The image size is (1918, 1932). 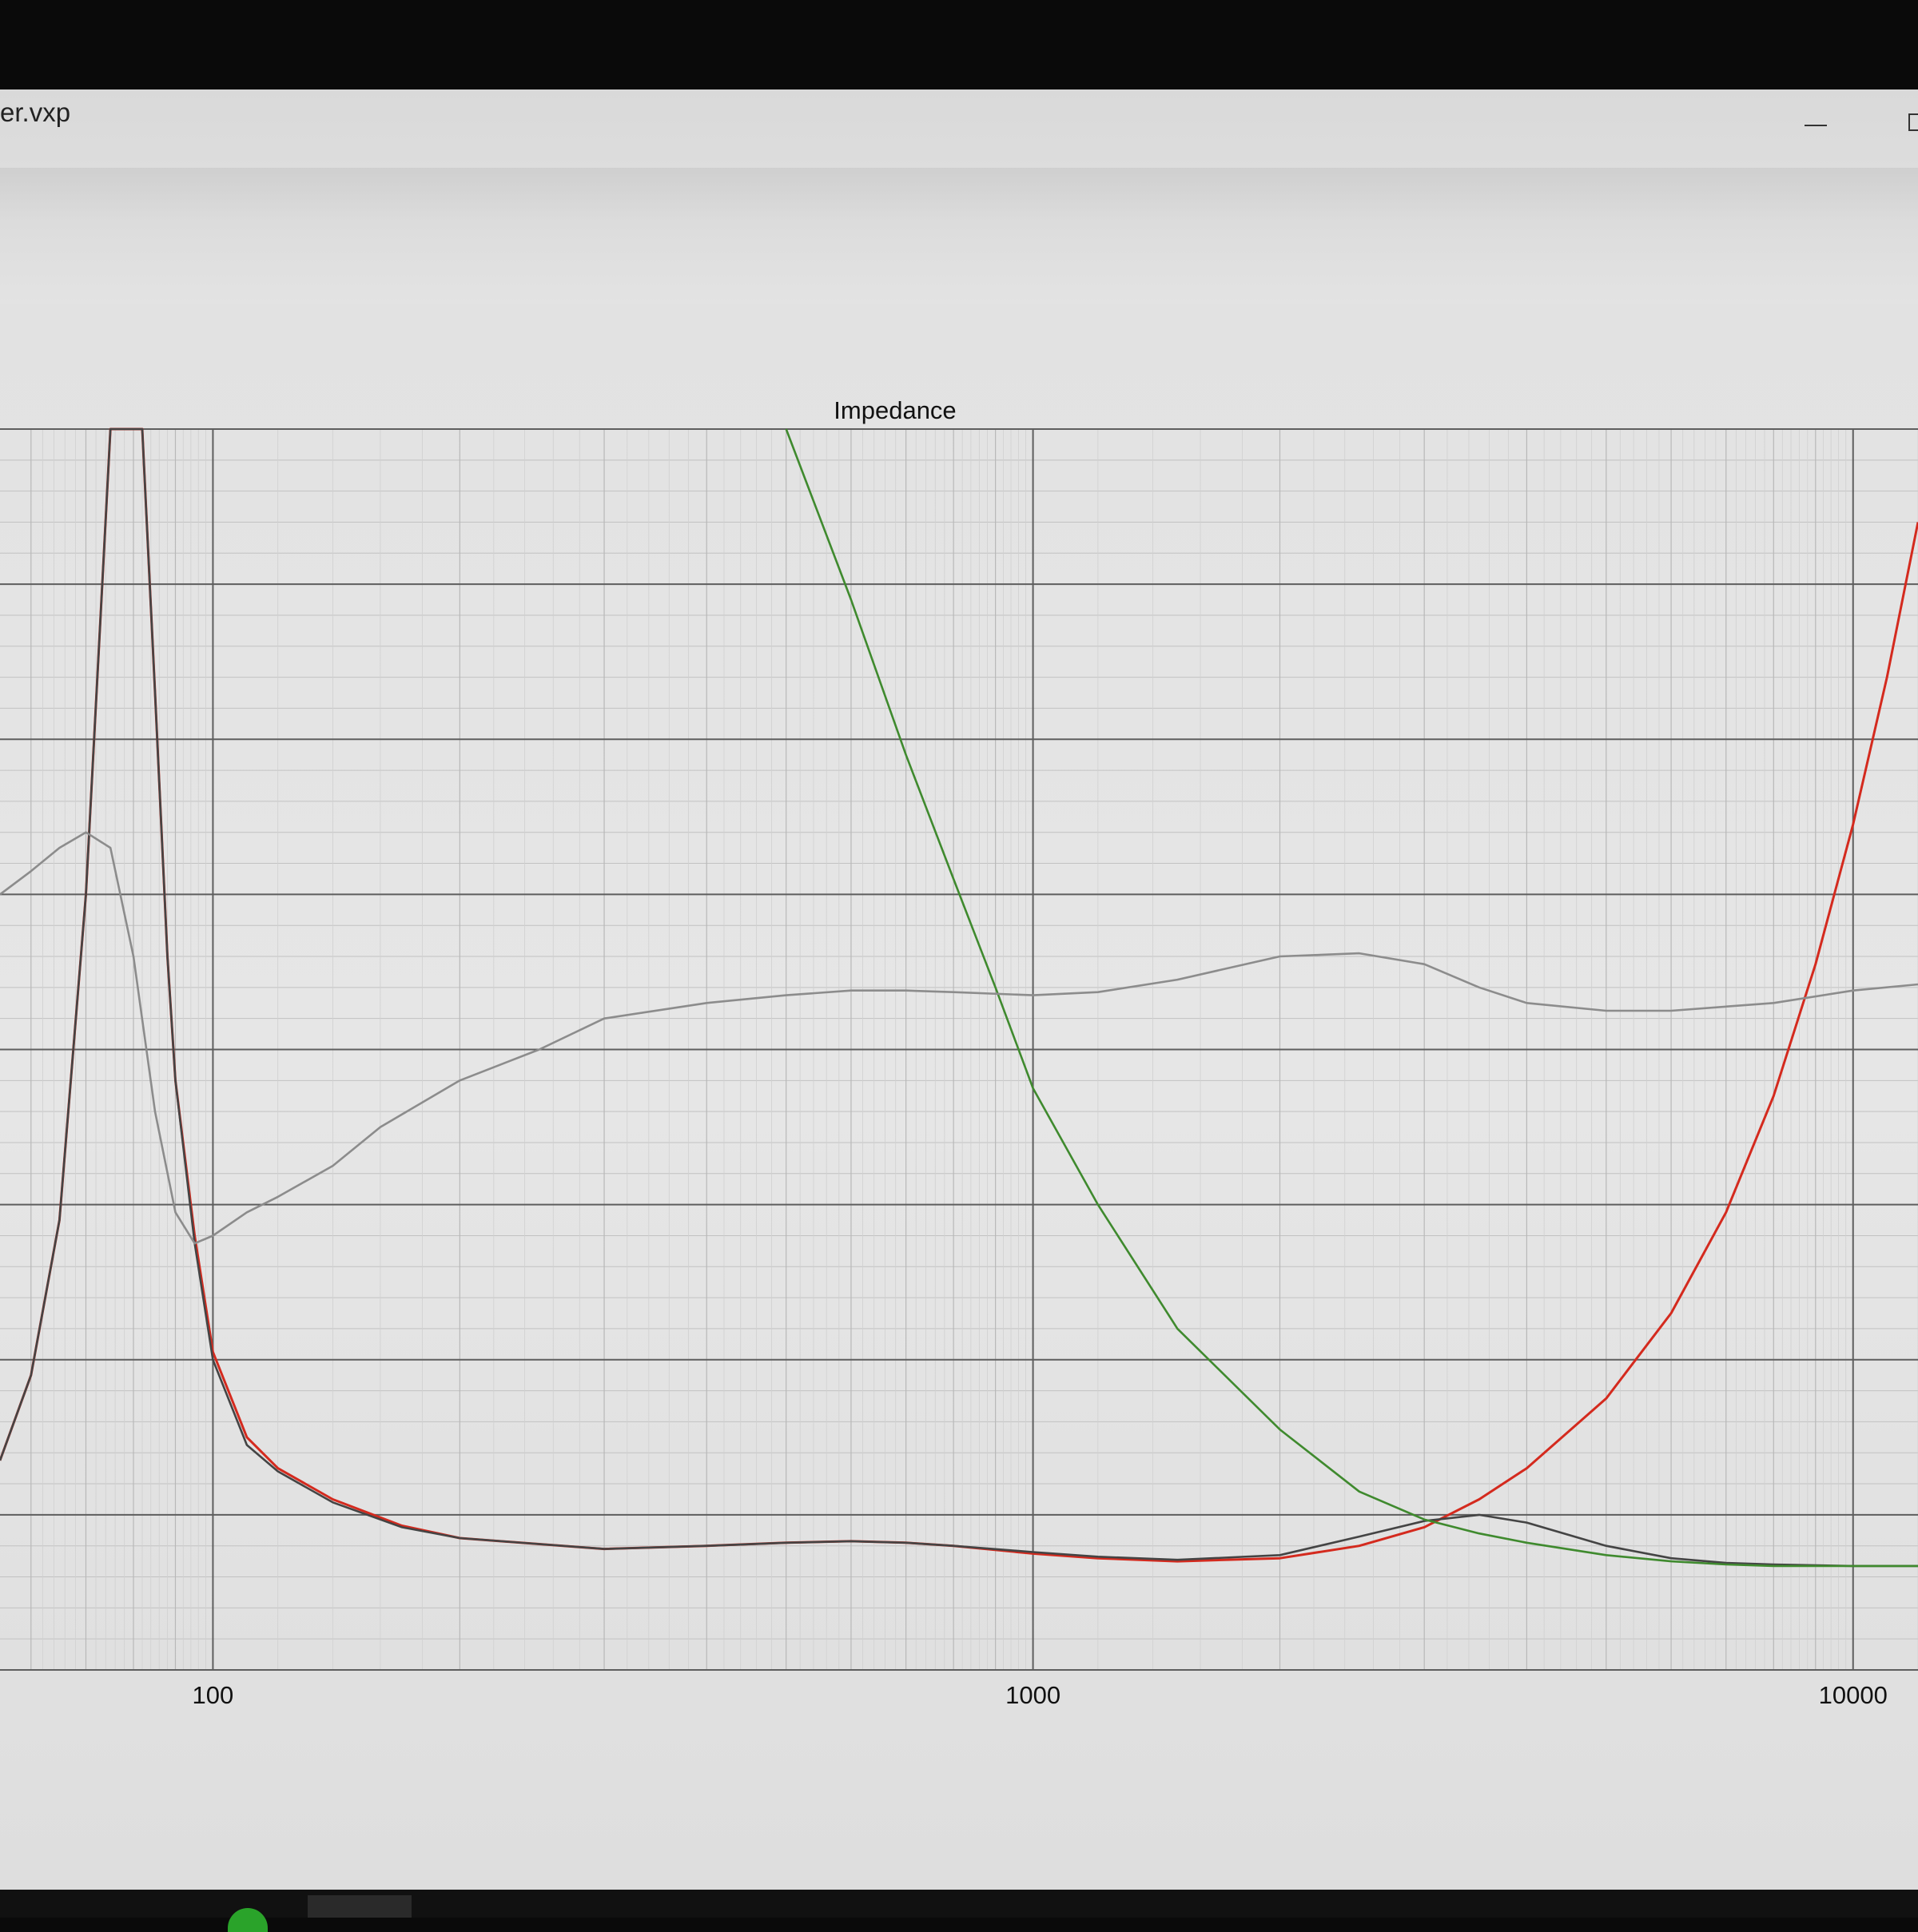 I want to click on x-tick-label: 10000, so click(x=1853, y=1695).